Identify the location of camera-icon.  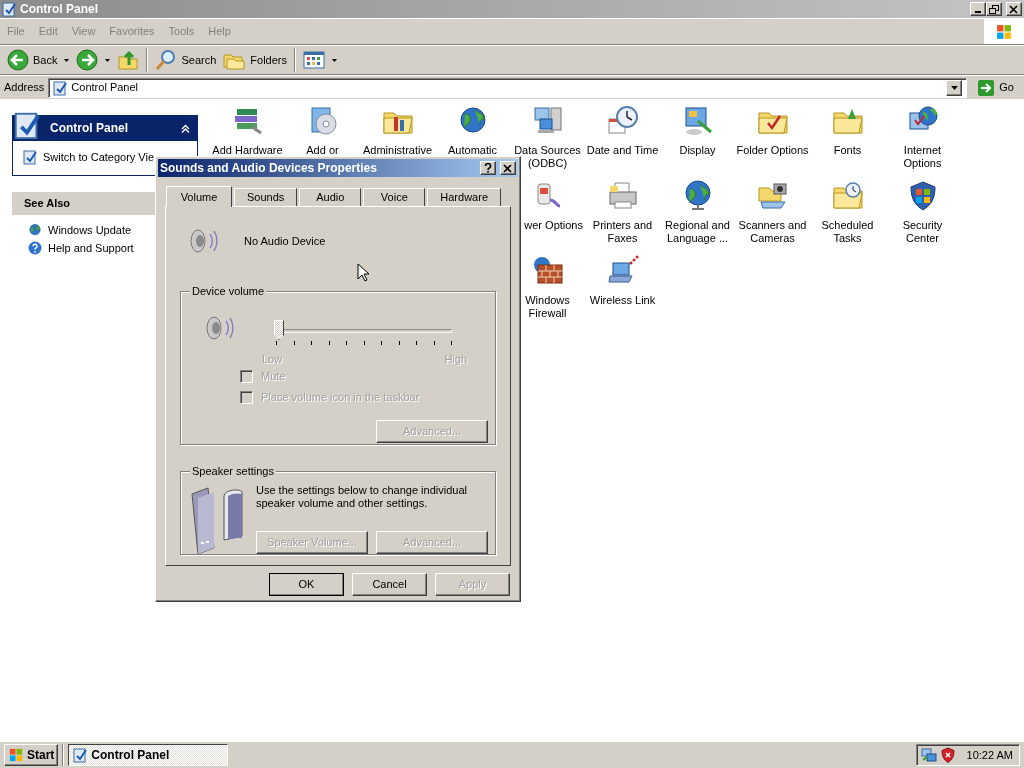
(772, 196).